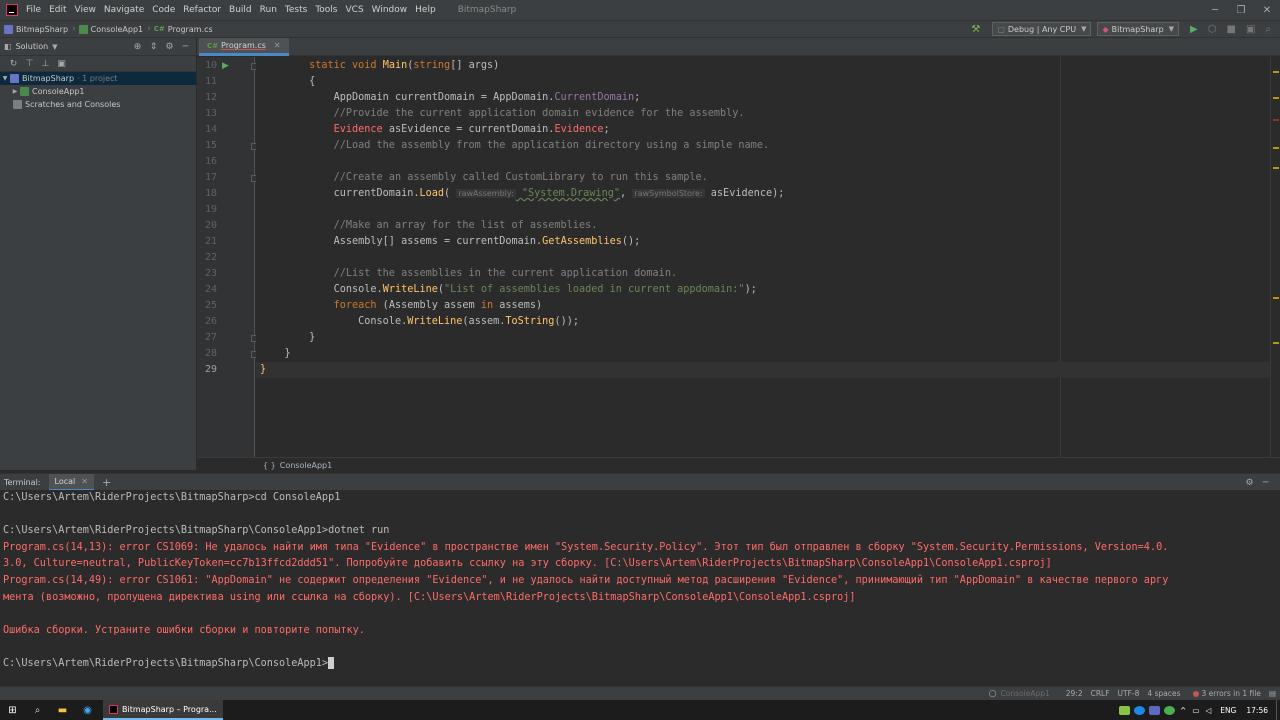 The width and height of the screenshot is (1280, 720). Describe the element at coordinates (1074, 693) in the screenshot. I see `caret-position: 29:2` at that location.